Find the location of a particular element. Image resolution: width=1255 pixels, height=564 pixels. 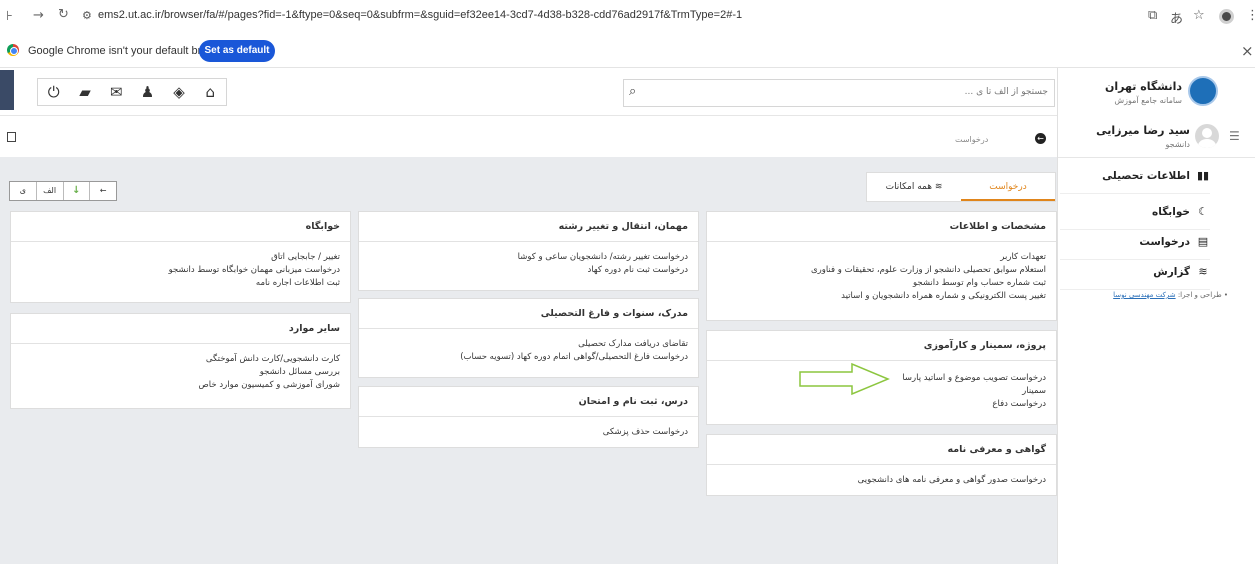

sort-ya-button: ی is located at coordinates (23, 191).